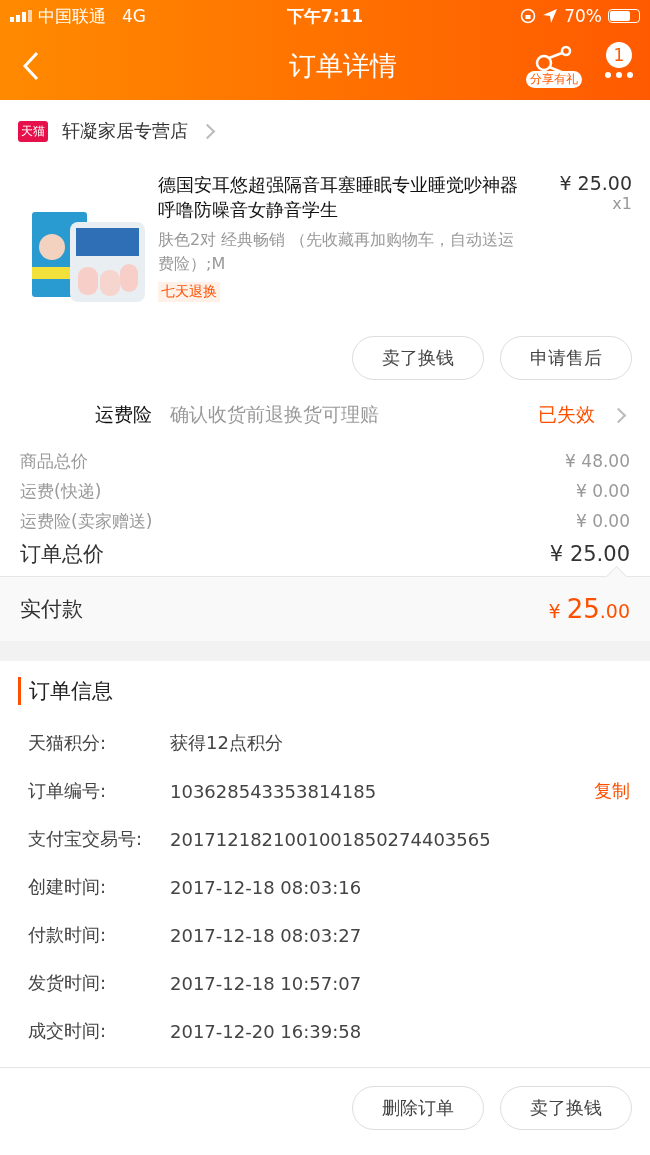  What do you see at coordinates (344, 197) in the screenshot?
I see `product-title: 德国安耳悠超强隔音耳塞睡眠专业睡觉吵神器呼噜防噪音女静音学生` at bounding box center [344, 197].